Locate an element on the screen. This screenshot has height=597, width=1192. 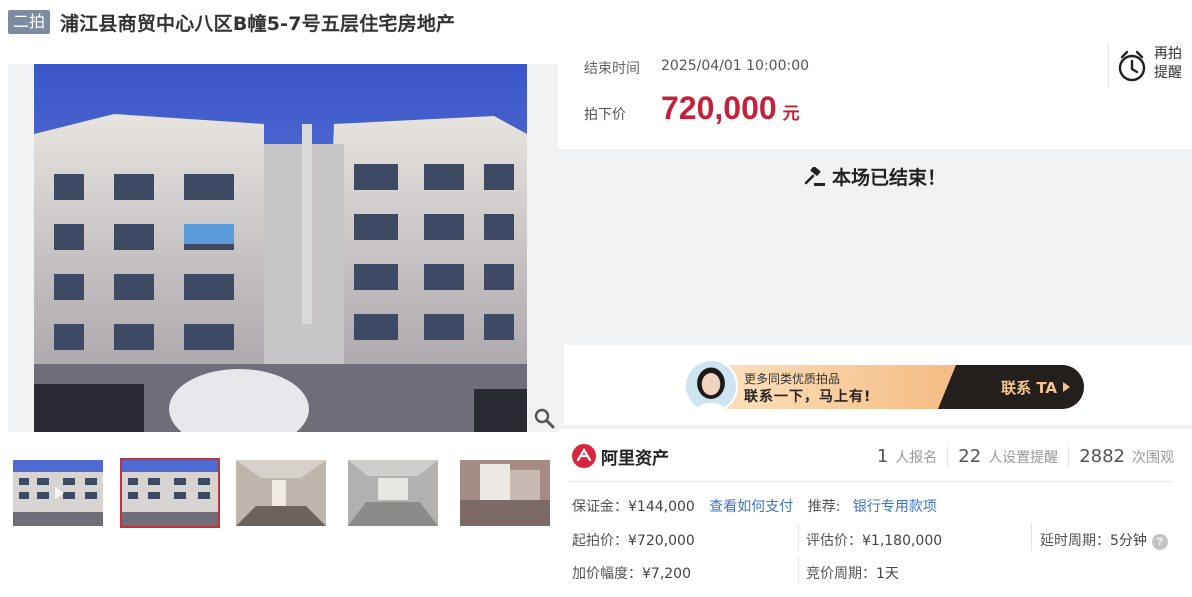
bank-payment-link: 银行专用款项 is located at coordinates (895, 507).